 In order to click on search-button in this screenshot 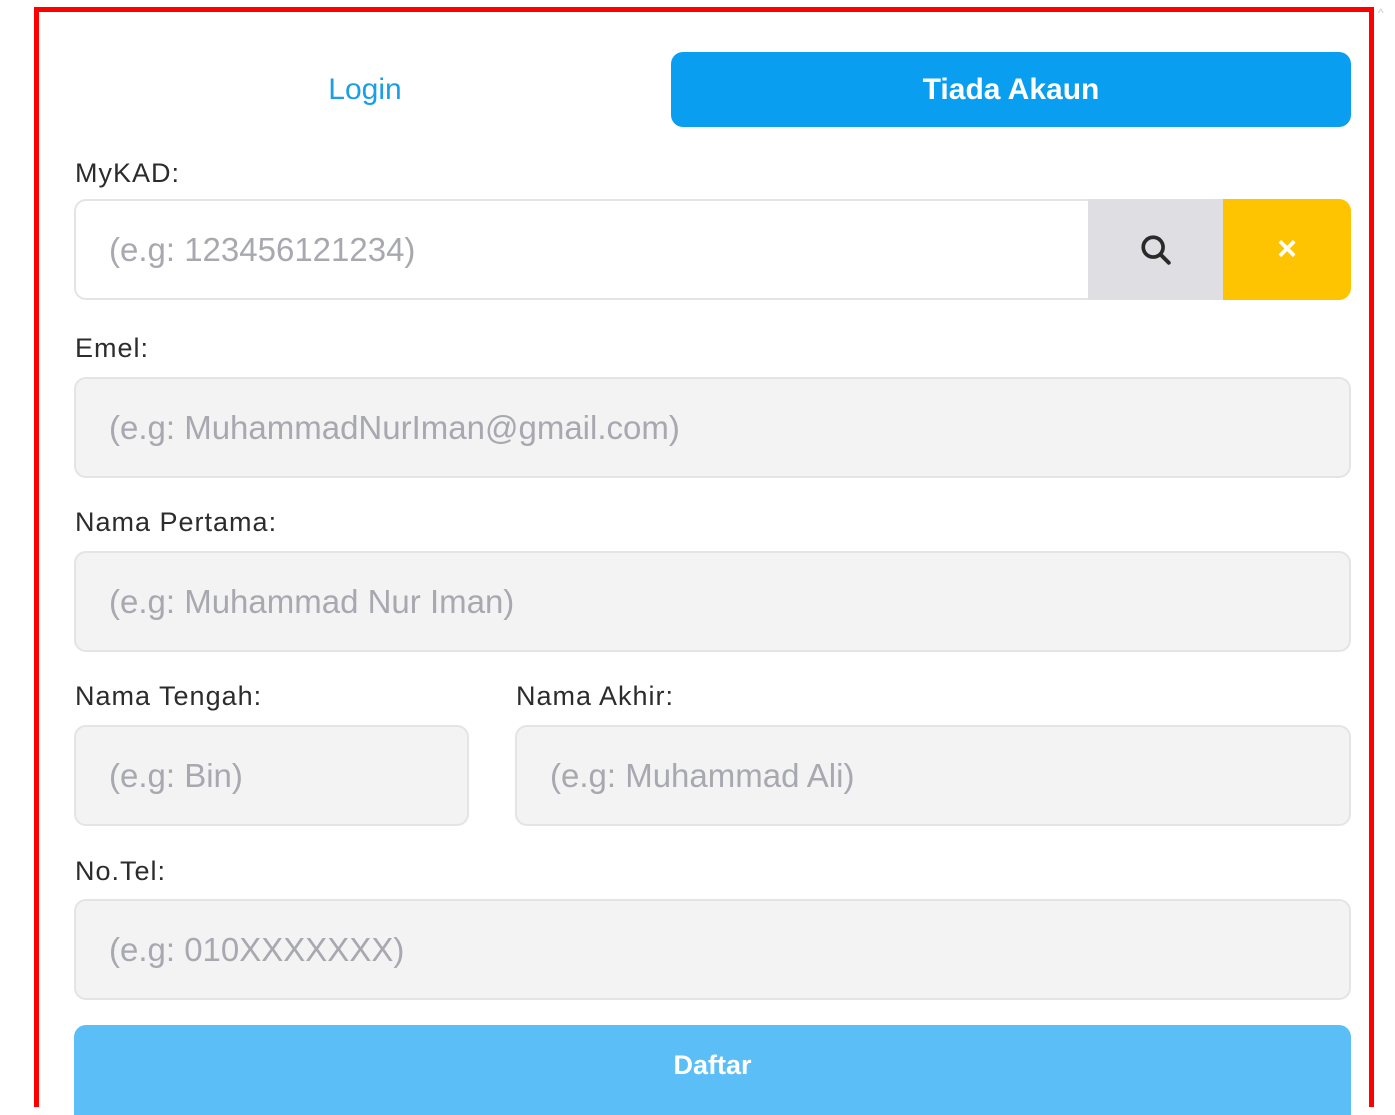, I will do `click(1155, 249)`.